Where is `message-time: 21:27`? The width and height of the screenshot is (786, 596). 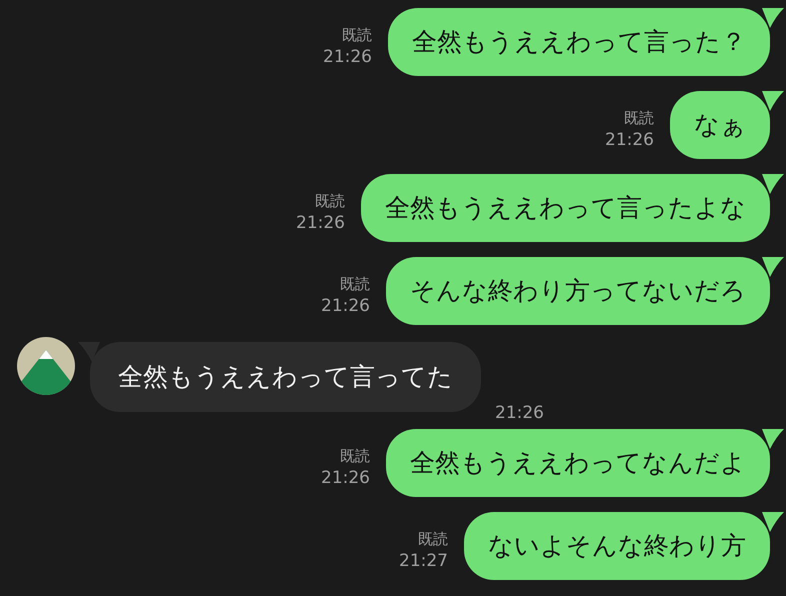 message-time: 21:27 is located at coordinates (423, 561).